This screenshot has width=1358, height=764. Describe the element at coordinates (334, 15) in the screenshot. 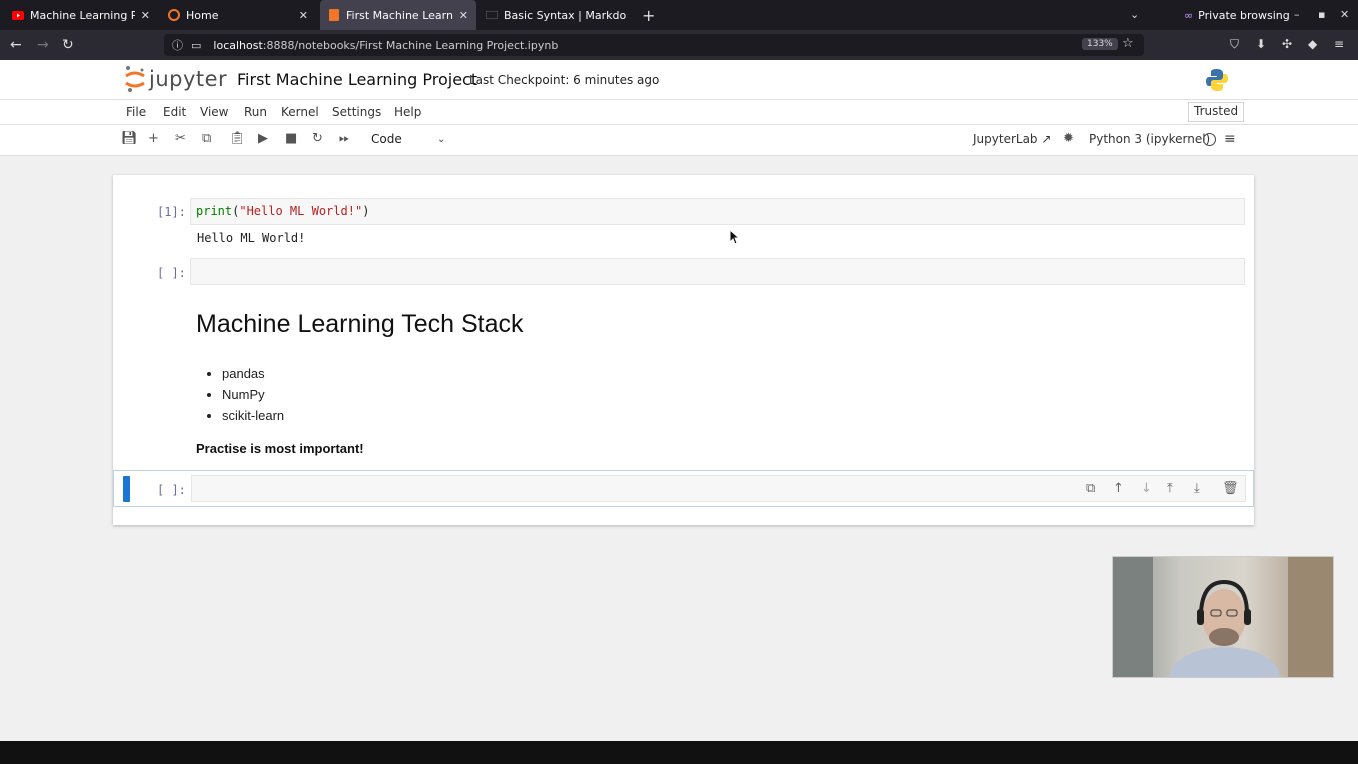

I see `jupyter-notebook-icon` at that location.